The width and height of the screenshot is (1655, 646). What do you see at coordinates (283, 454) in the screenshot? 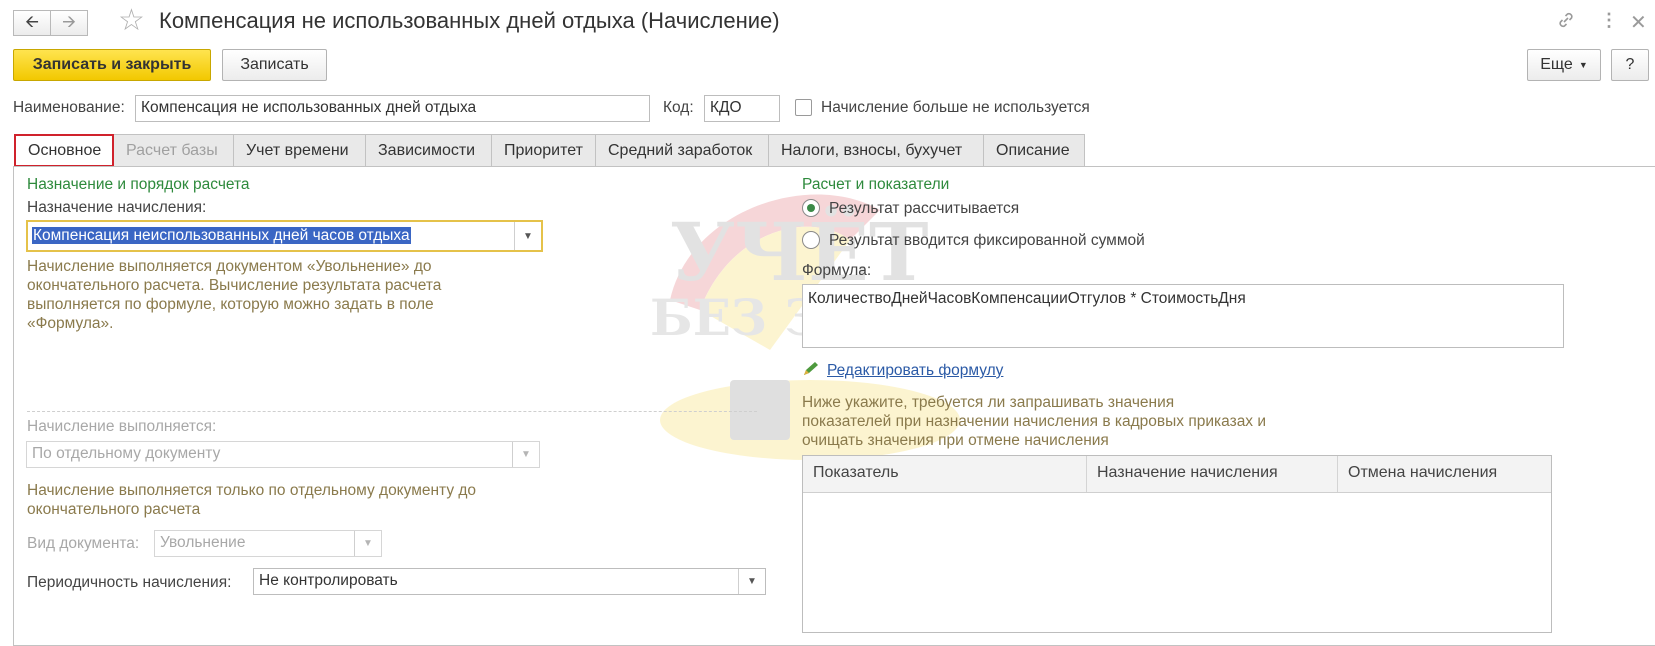
I see `performed-select: По отдельному документу ▼` at bounding box center [283, 454].